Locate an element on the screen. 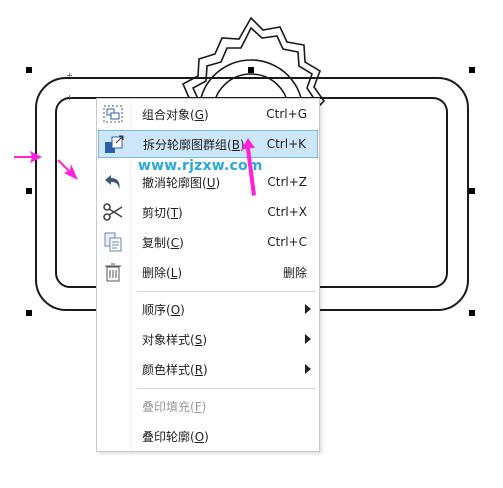 This screenshot has width=503, height=488. menu-item-object-styles: 对象样式(S) is located at coordinates (208, 339).